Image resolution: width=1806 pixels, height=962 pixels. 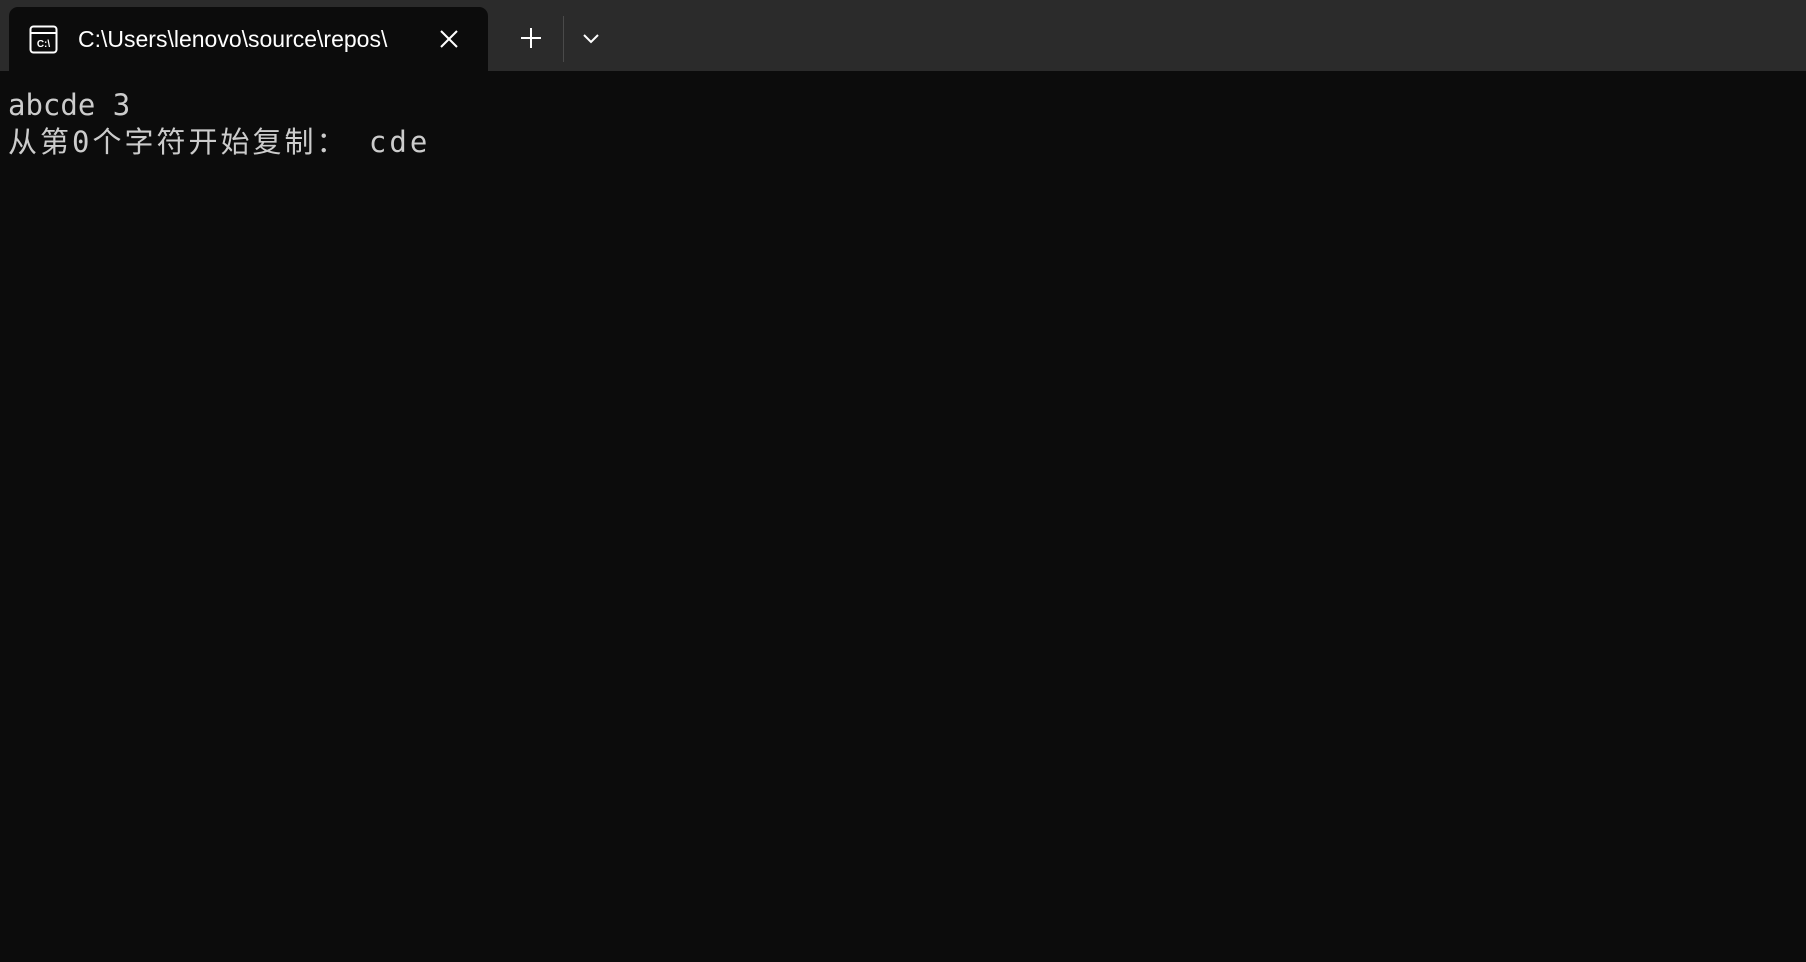 I want to click on console-icon: C:\, so click(x=43, y=39).